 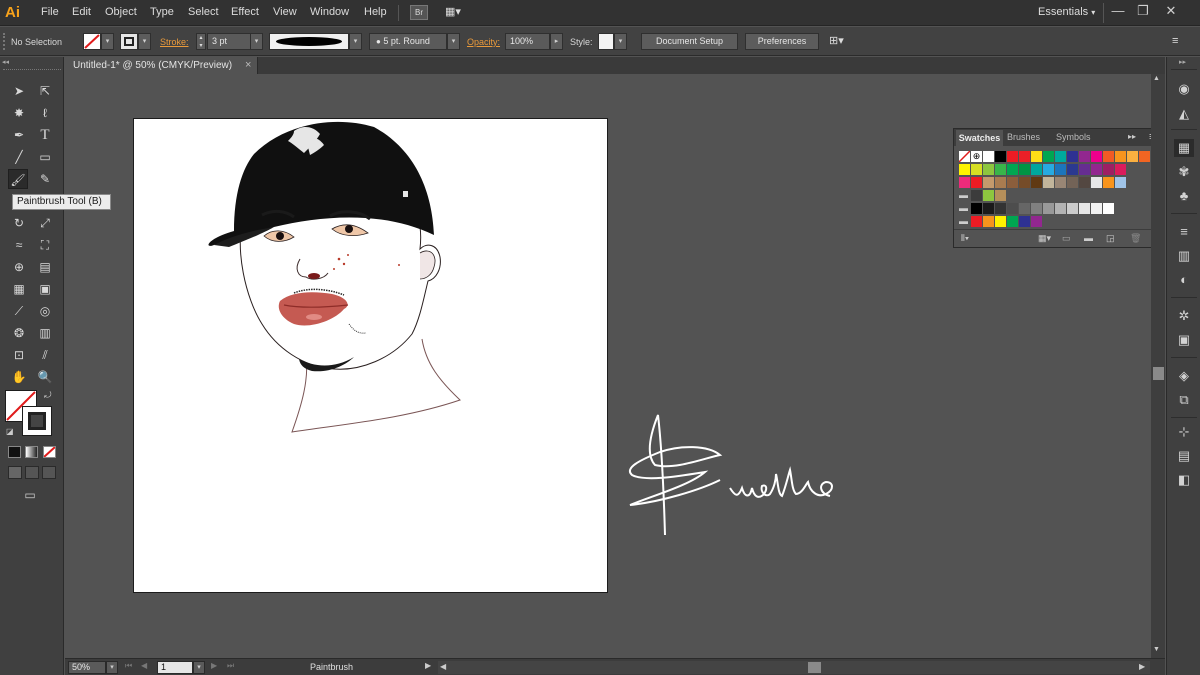 What do you see at coordinates (128, 666) in the screenshot?
I see `first-artboard-icon: ⏮` at bounding box center [128, 666].